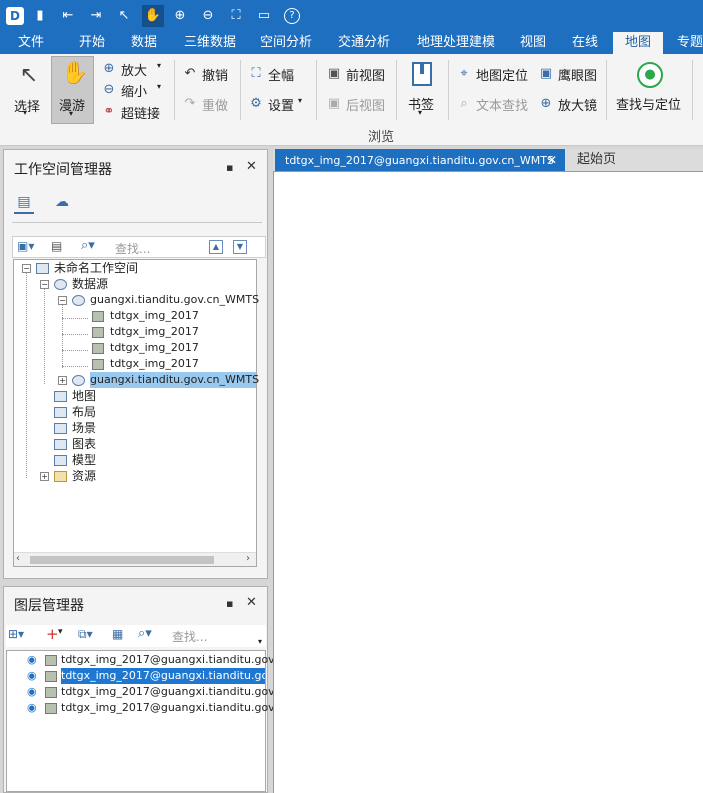  What do you see at coordinates (210, 43) in the screenshot?
I see `tab-3d-data: 三维数据` at bounding box center [210, 43].